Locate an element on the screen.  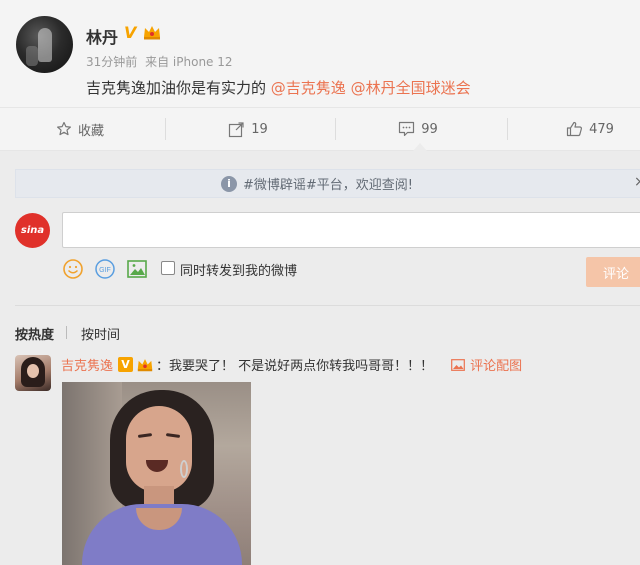
post-action-bar: 收藏 19 99 479 is located at coordinates (320, 129).